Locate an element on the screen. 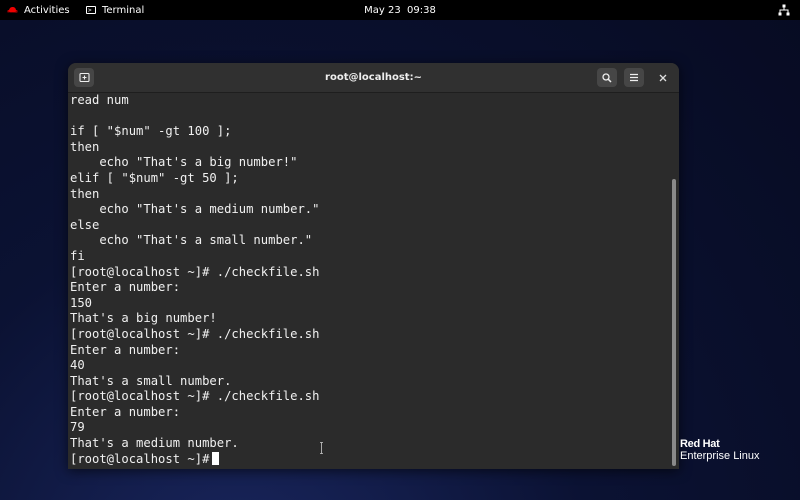 This screenshot has height=500, width=800. terminal-line: echo "That's a big number!" is located at coordinates (184, 162).